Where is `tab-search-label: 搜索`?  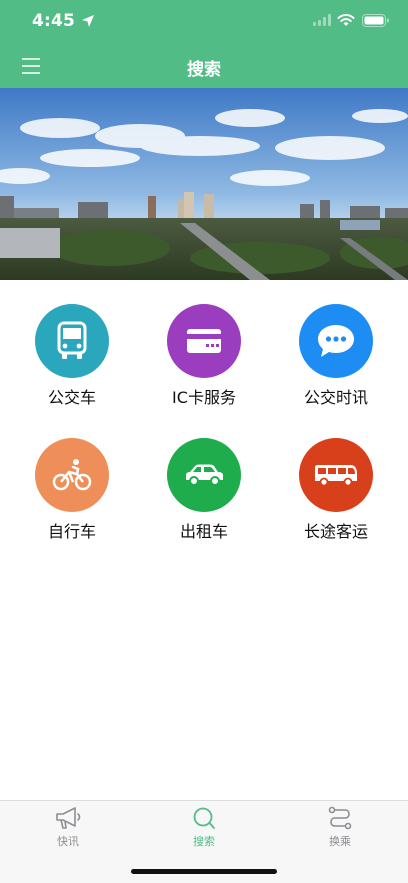 tab-search-label: 搜索 is located at coordinates (204, 841).